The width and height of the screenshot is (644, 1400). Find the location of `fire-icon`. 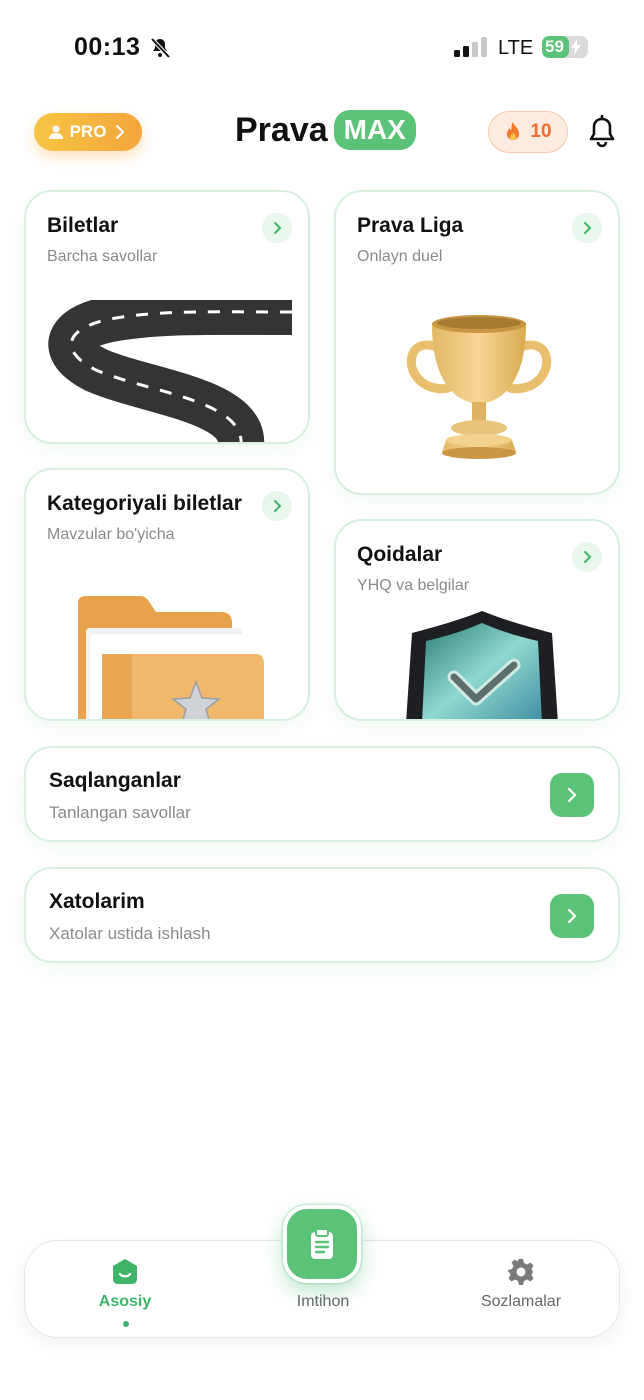

fire-icon is located at coordinates (513, 131).